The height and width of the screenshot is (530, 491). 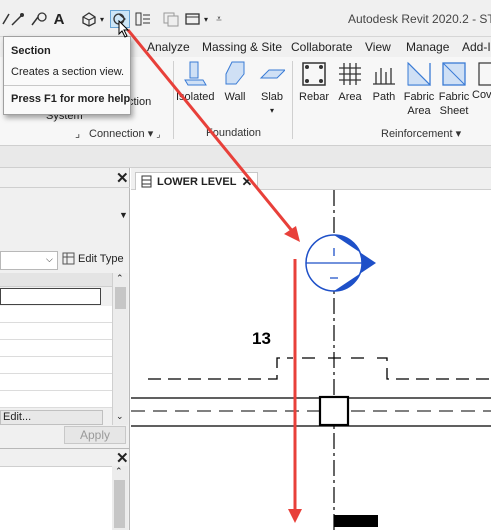 I want to click on view-tab-title: LOWER LEVEL, so click(x=197, y=181).